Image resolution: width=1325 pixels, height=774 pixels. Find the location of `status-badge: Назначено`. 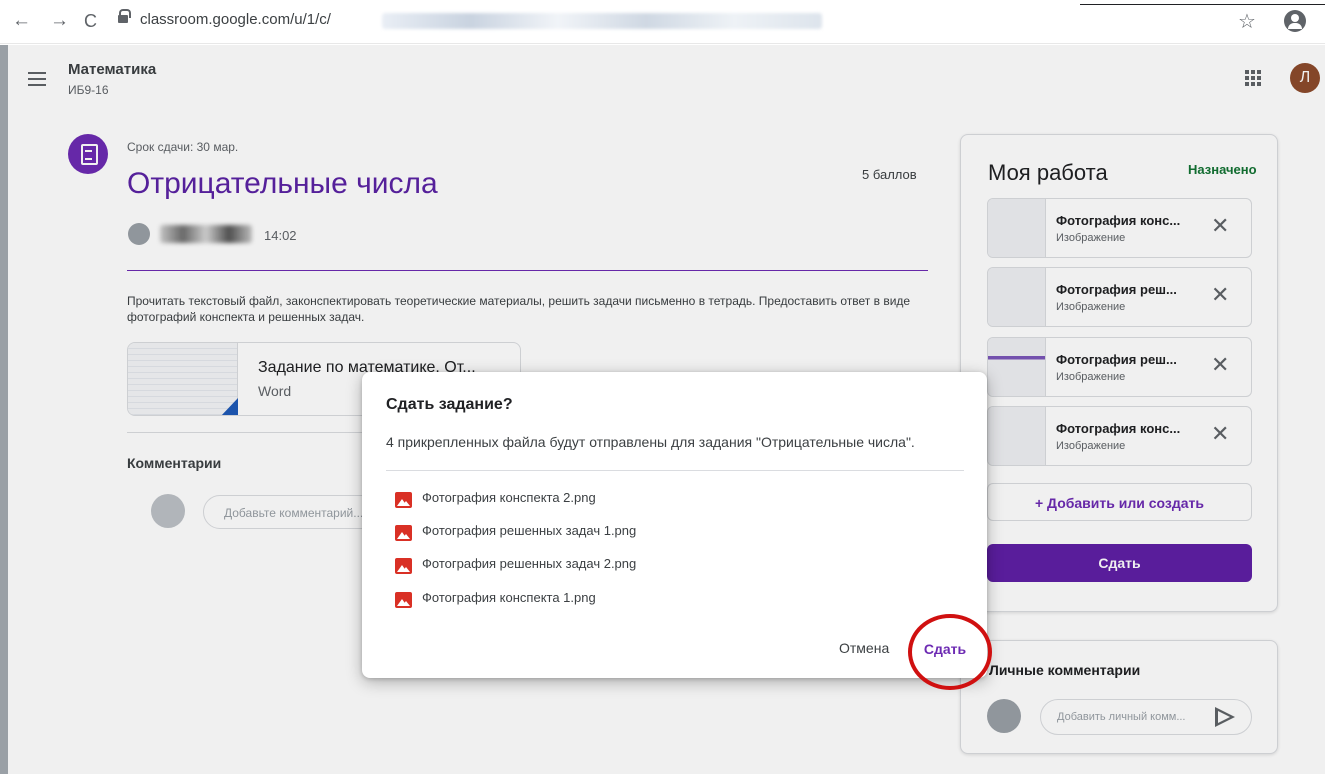

status-badge: Назначено is located at coordinates (1222, 169).